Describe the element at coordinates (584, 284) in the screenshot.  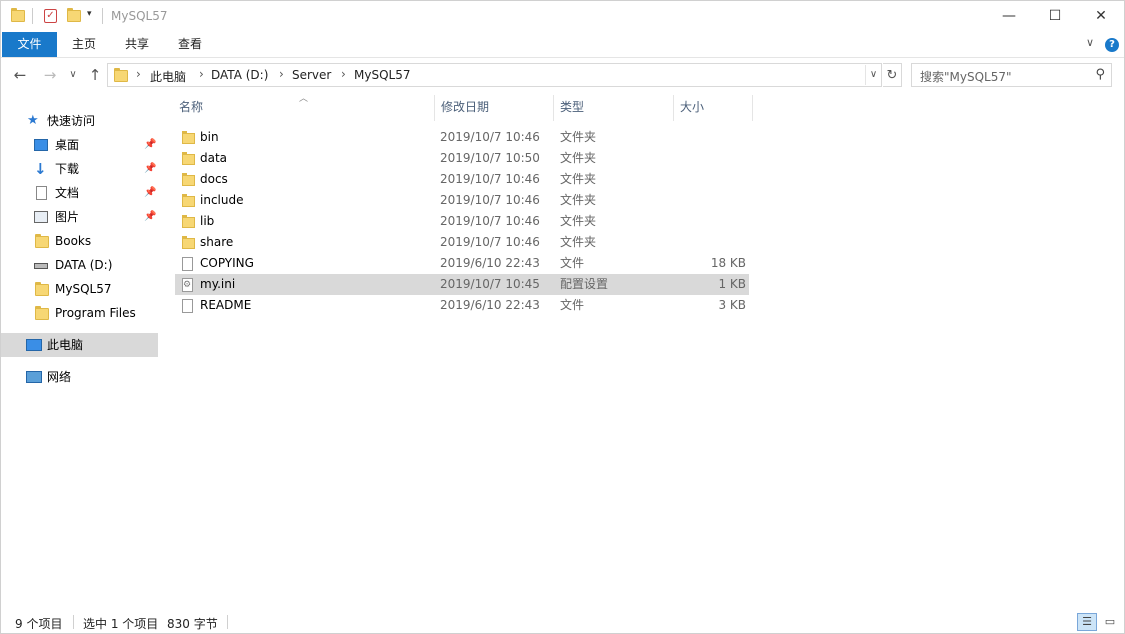
I see `file-type: 配置设置` at that location.